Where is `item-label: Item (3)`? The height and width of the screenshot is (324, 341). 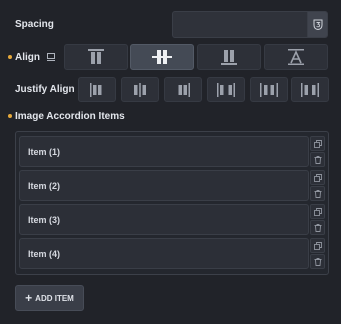
item-label: Item (3) is located at coordinates (44, 220).